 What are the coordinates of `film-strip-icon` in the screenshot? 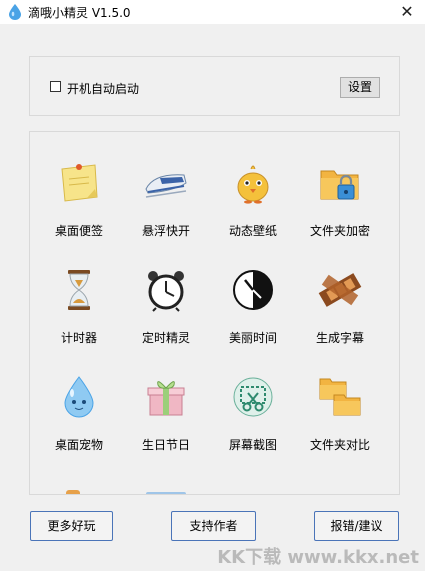 It's located at (340, 290).